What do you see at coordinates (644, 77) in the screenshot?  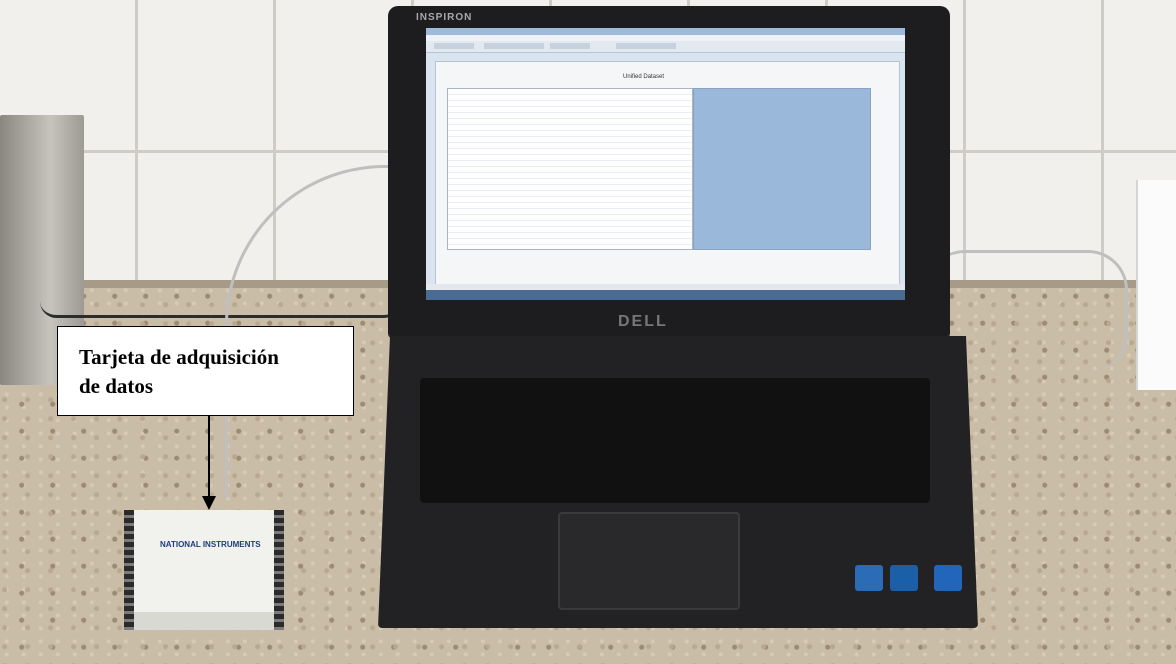 I see `dataset-title: Unified Dataset` at bounding box center [644, 77].